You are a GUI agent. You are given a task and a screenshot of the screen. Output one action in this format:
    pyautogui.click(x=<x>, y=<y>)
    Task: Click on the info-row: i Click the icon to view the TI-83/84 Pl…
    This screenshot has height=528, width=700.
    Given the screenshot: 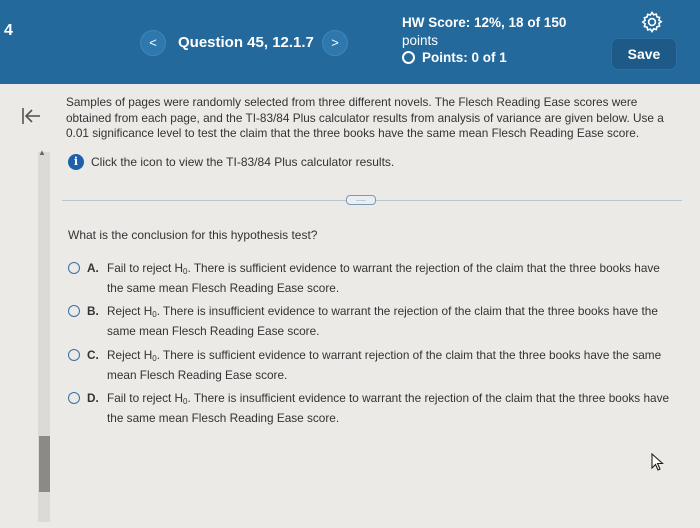 What is the action you would take?
    pyautogui.click(x=231, y=162)
    